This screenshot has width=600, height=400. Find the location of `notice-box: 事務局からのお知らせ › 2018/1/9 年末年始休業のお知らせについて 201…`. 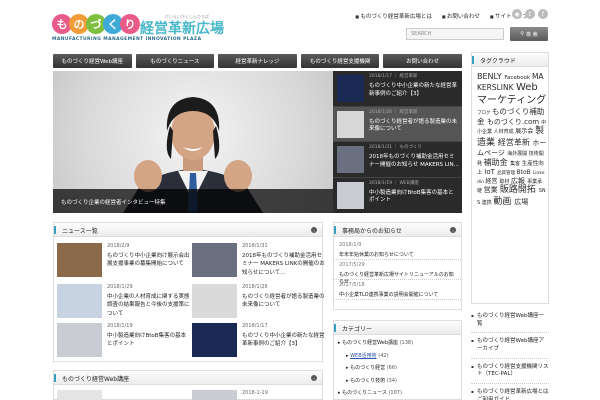

notice-box: 事務局からのお知らせ › 2018/1/9 年末年始休業のお知らせについて 201… is located at coordinates (397, 266).